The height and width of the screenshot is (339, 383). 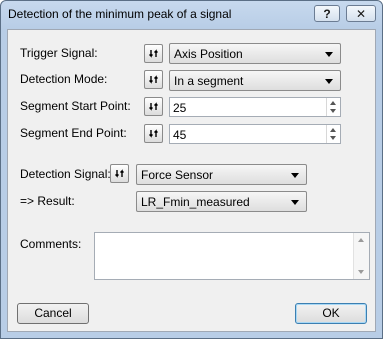 I want to click on segment-end-refresh-button, so click(x=153, y=133).